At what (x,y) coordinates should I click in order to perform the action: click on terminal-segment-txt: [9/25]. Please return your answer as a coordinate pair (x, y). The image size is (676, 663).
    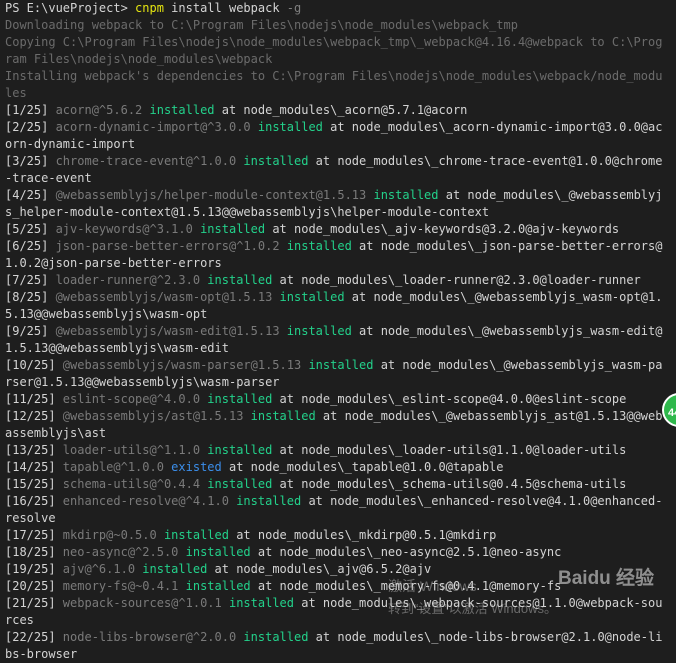
    Looking at the image, I should click on (30, 331).